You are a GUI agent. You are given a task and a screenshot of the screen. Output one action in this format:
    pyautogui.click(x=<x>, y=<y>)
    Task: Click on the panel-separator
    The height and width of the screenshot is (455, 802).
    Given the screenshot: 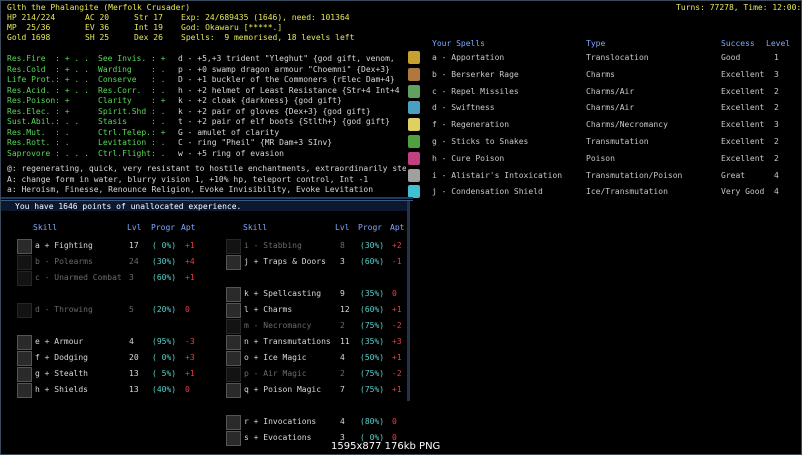 What is the action you would take?
    pyautogui.click(x=207, y=198)
    